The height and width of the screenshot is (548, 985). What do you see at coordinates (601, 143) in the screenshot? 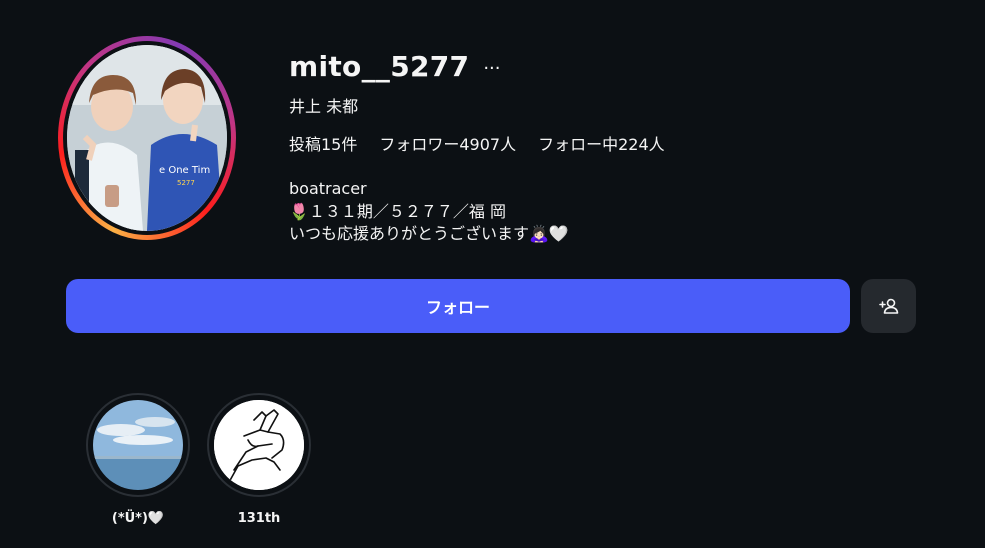
I see `following-count: フォロー中224人` at bounding box center [601, 143].